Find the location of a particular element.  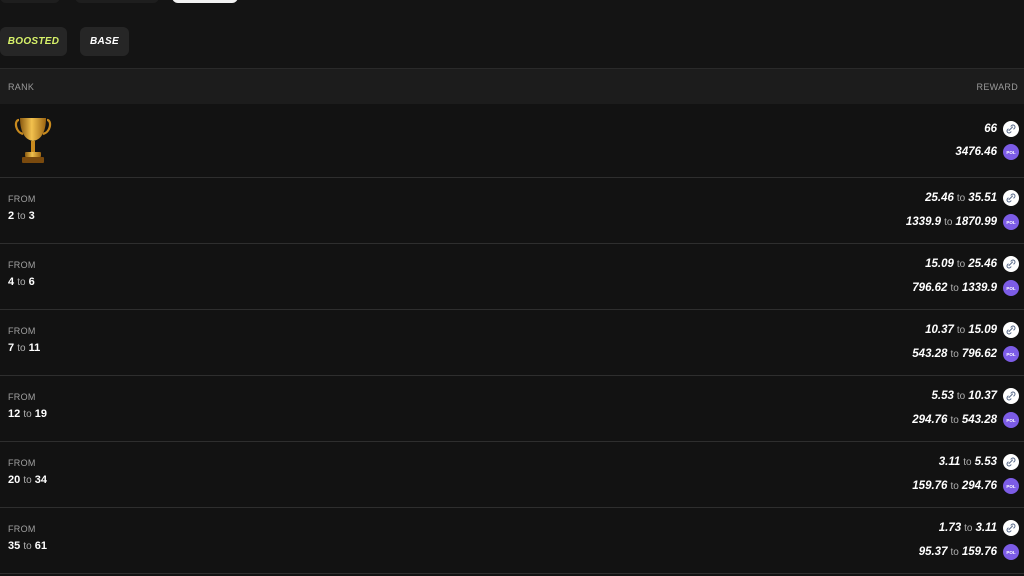

reward-link-range: 25.46 to 35.51 is located at coordinates (972, 198).